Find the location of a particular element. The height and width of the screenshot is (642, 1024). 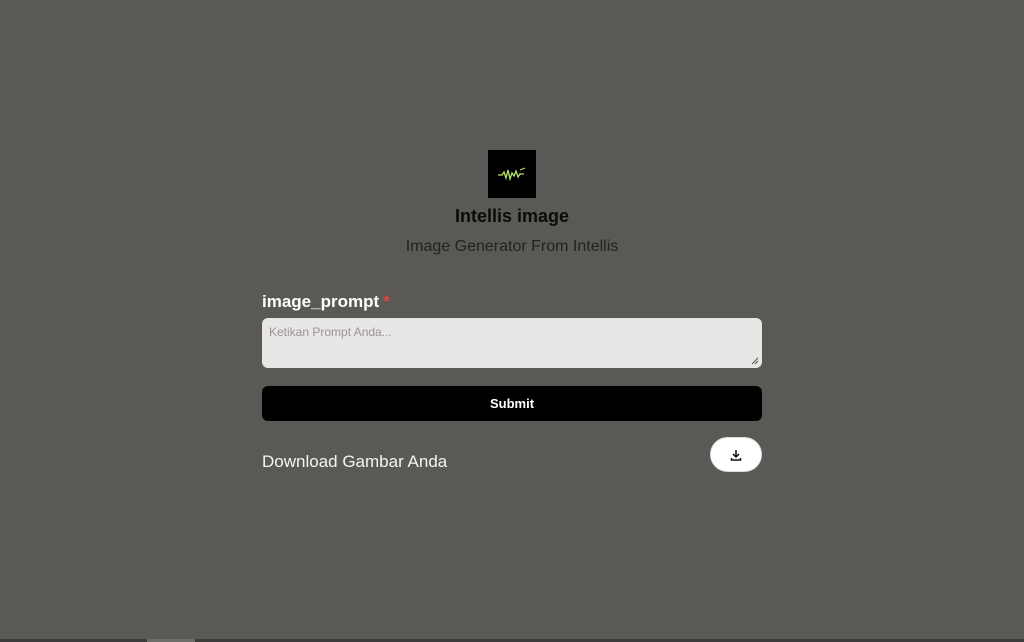

download-button is located at coordinates (736, 454).